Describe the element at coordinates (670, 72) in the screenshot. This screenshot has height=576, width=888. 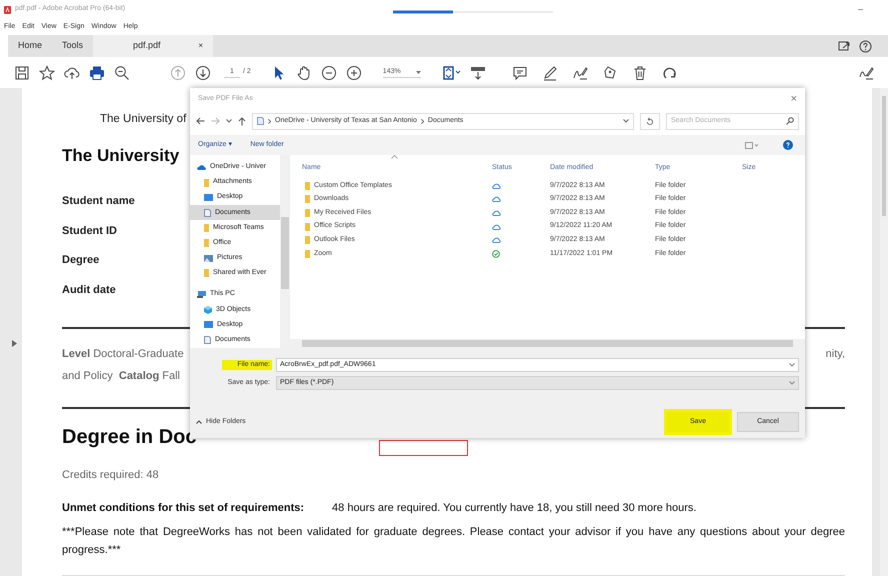
I see `rotate-icon` at that location.